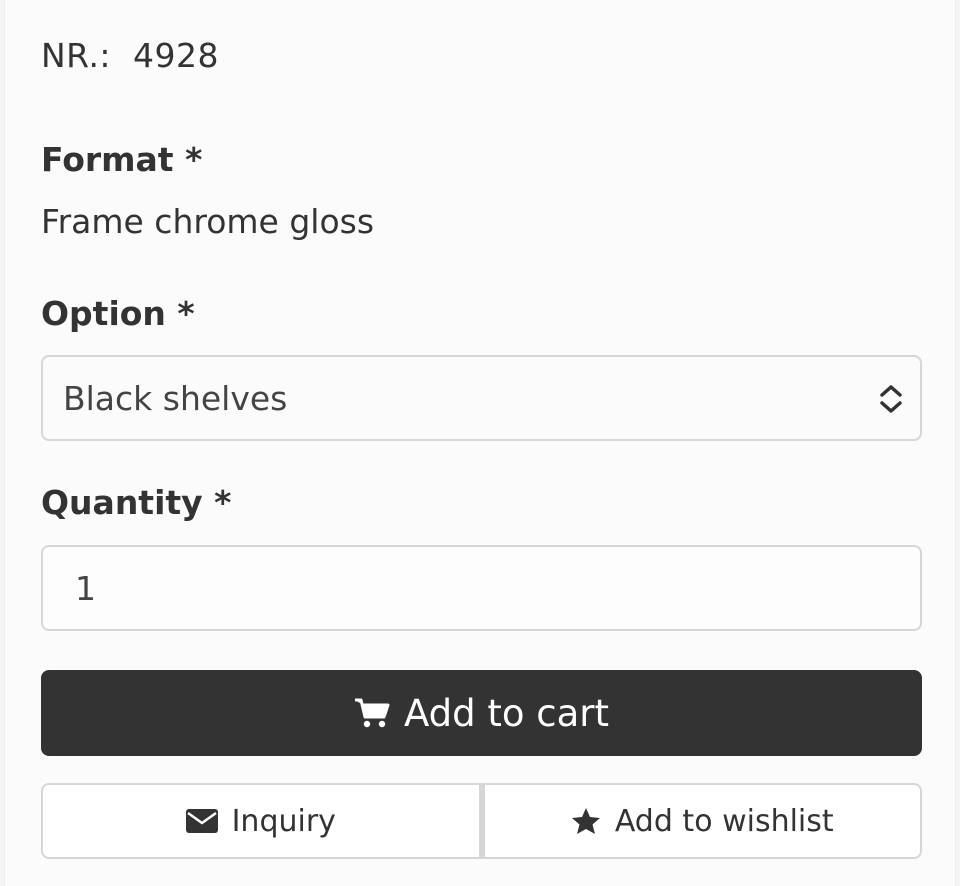 Image resolution: width=960 pixels, height=886 pixels. What do you see at coordinates (122, 159) in the screenshot?
I see `format-label: Format *` at bounding box center [122, 159].